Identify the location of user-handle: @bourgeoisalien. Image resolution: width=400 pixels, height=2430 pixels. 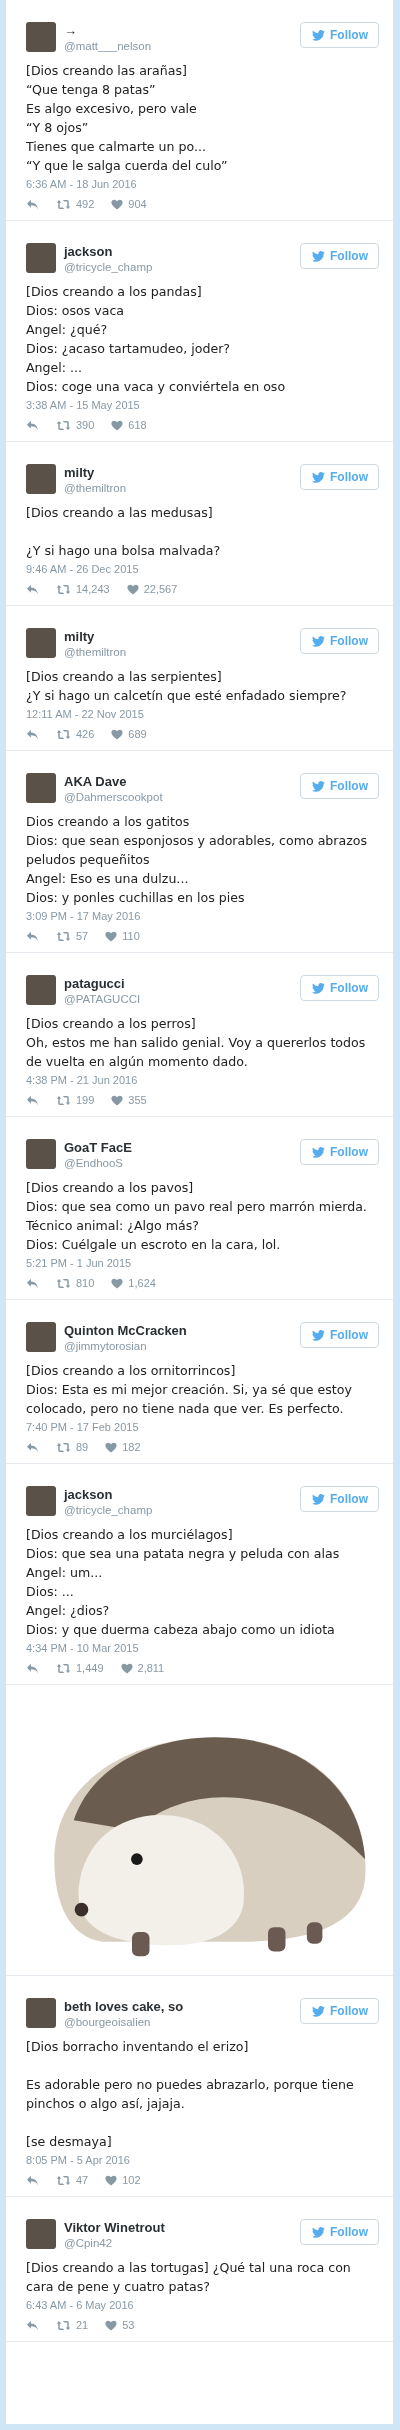
(108, 2022).